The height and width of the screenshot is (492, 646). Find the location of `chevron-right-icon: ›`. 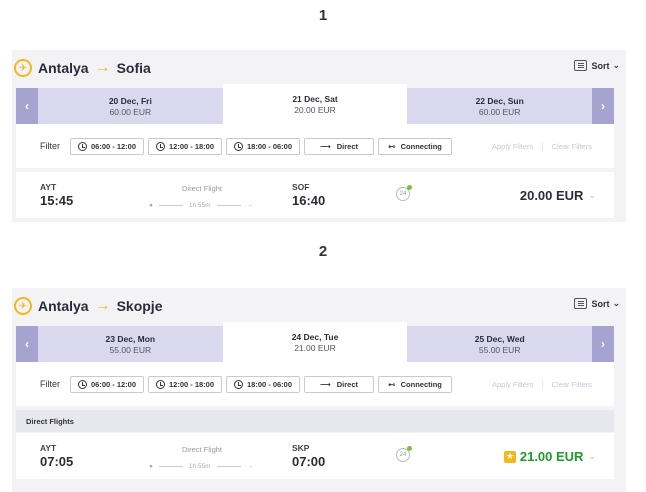

chevron-right-icon: › is located at coordinates (603, 344).